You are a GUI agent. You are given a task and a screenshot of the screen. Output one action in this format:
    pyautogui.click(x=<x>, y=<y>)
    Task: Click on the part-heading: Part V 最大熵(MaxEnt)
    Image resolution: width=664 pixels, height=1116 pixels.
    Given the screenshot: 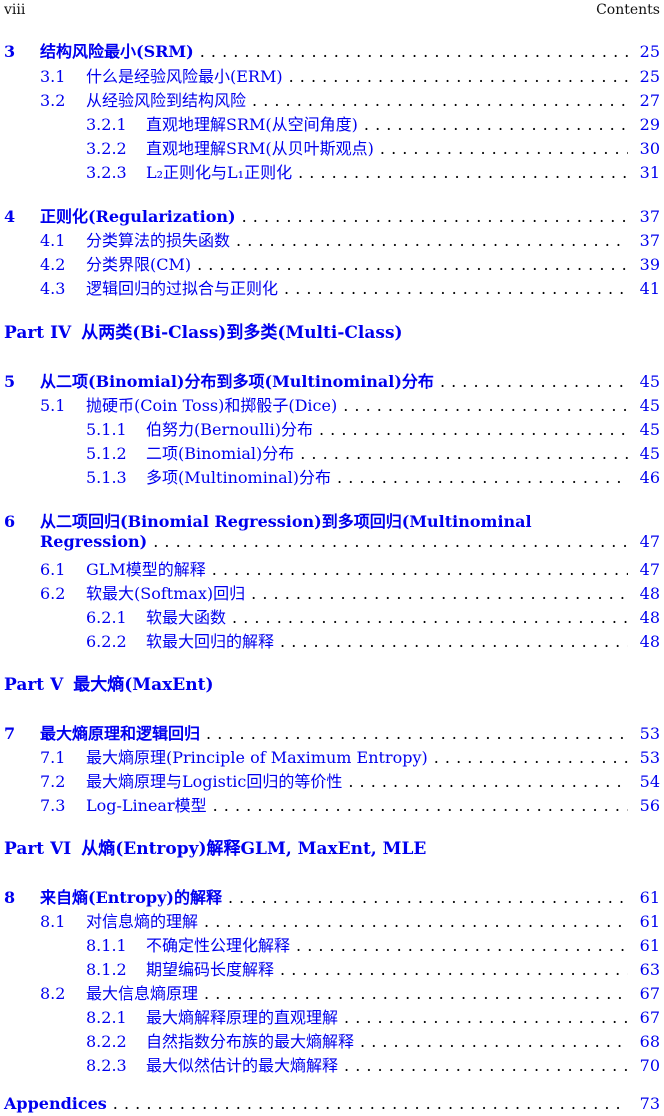 What is the action you would take?
    pyautogui.click(x=109, y=682)
    